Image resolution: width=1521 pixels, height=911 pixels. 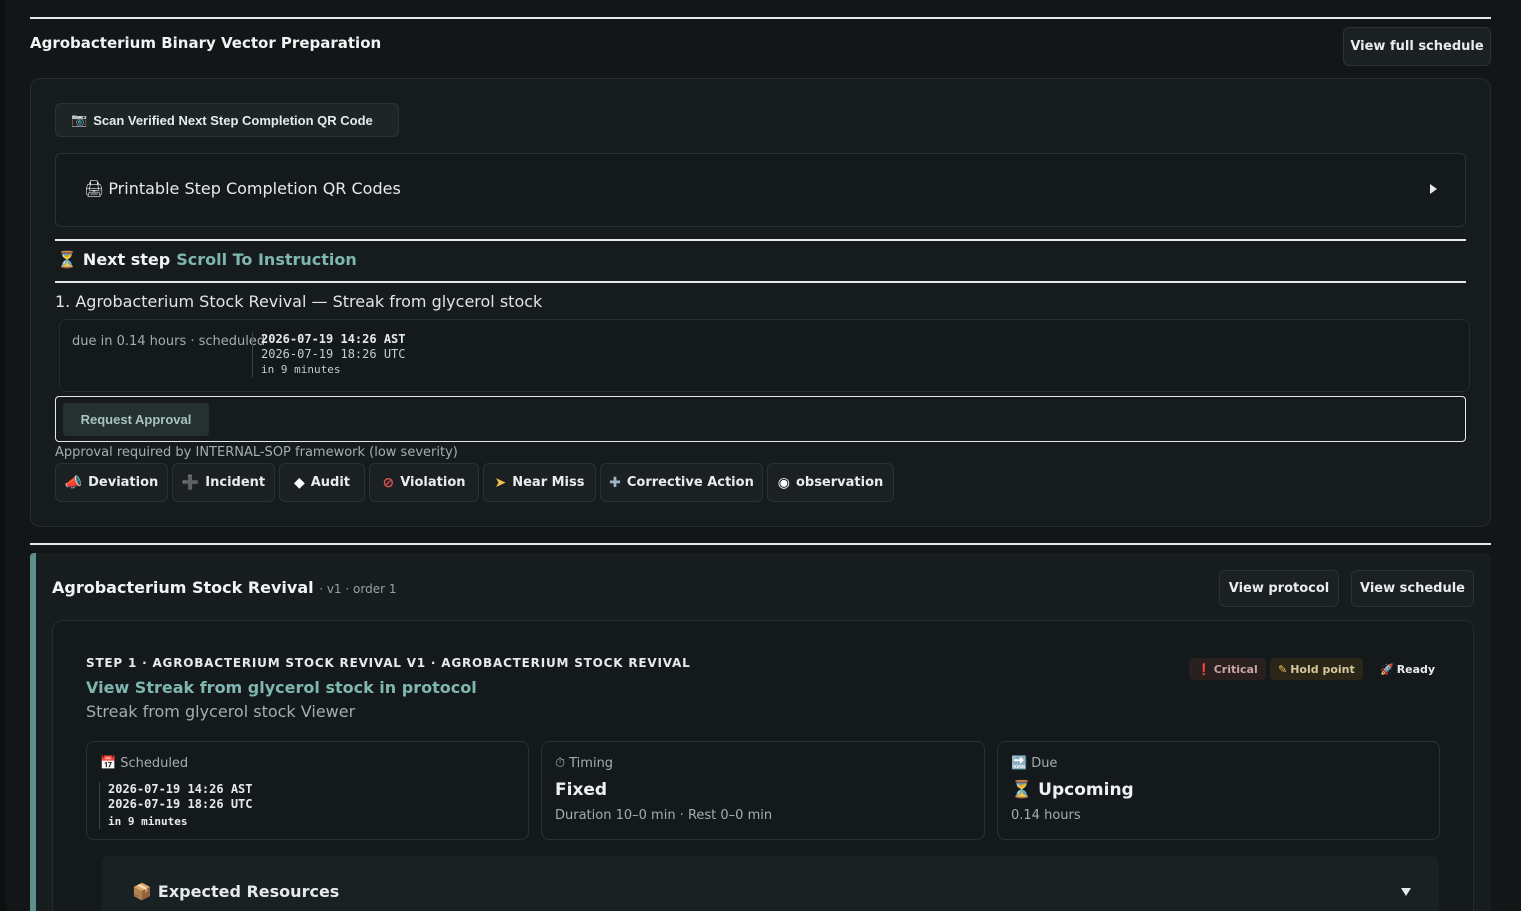 What do you see at coordinates (254, 188) in the screenshot?
I see `printable-qr-label: Printable Step Completion QR Codes` at bounding box center [254, 188].